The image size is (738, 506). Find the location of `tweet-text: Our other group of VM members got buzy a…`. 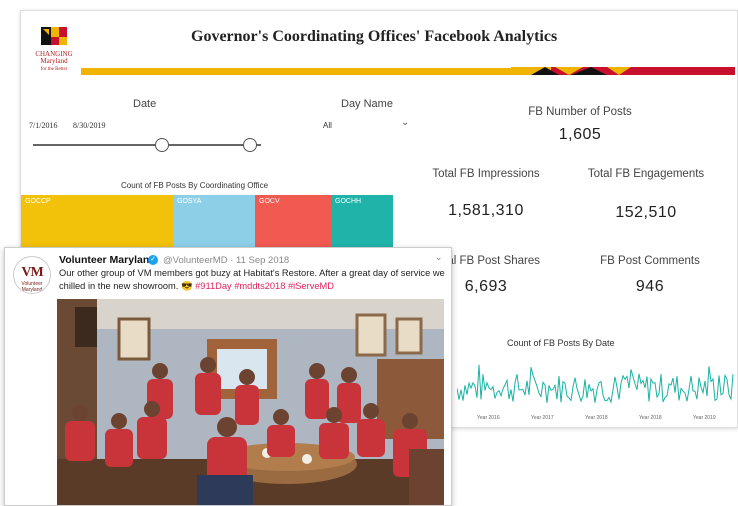

tweet-text: Our other group of VM members got buzy a… is located at coordinates (252, 279).